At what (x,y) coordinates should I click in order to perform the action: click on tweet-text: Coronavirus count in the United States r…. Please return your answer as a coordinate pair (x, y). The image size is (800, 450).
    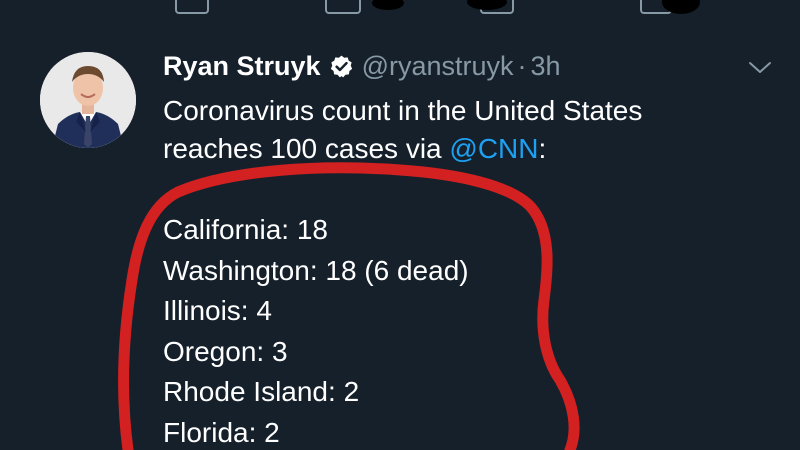
    Looking at the image, I should click on (402, 130).